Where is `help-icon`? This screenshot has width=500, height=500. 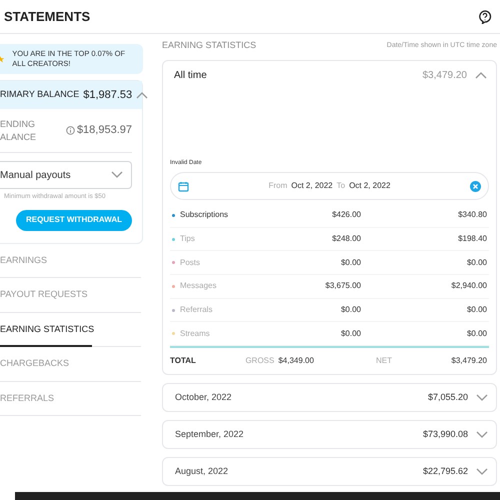 help-icon is located at coordinates (485, 17).